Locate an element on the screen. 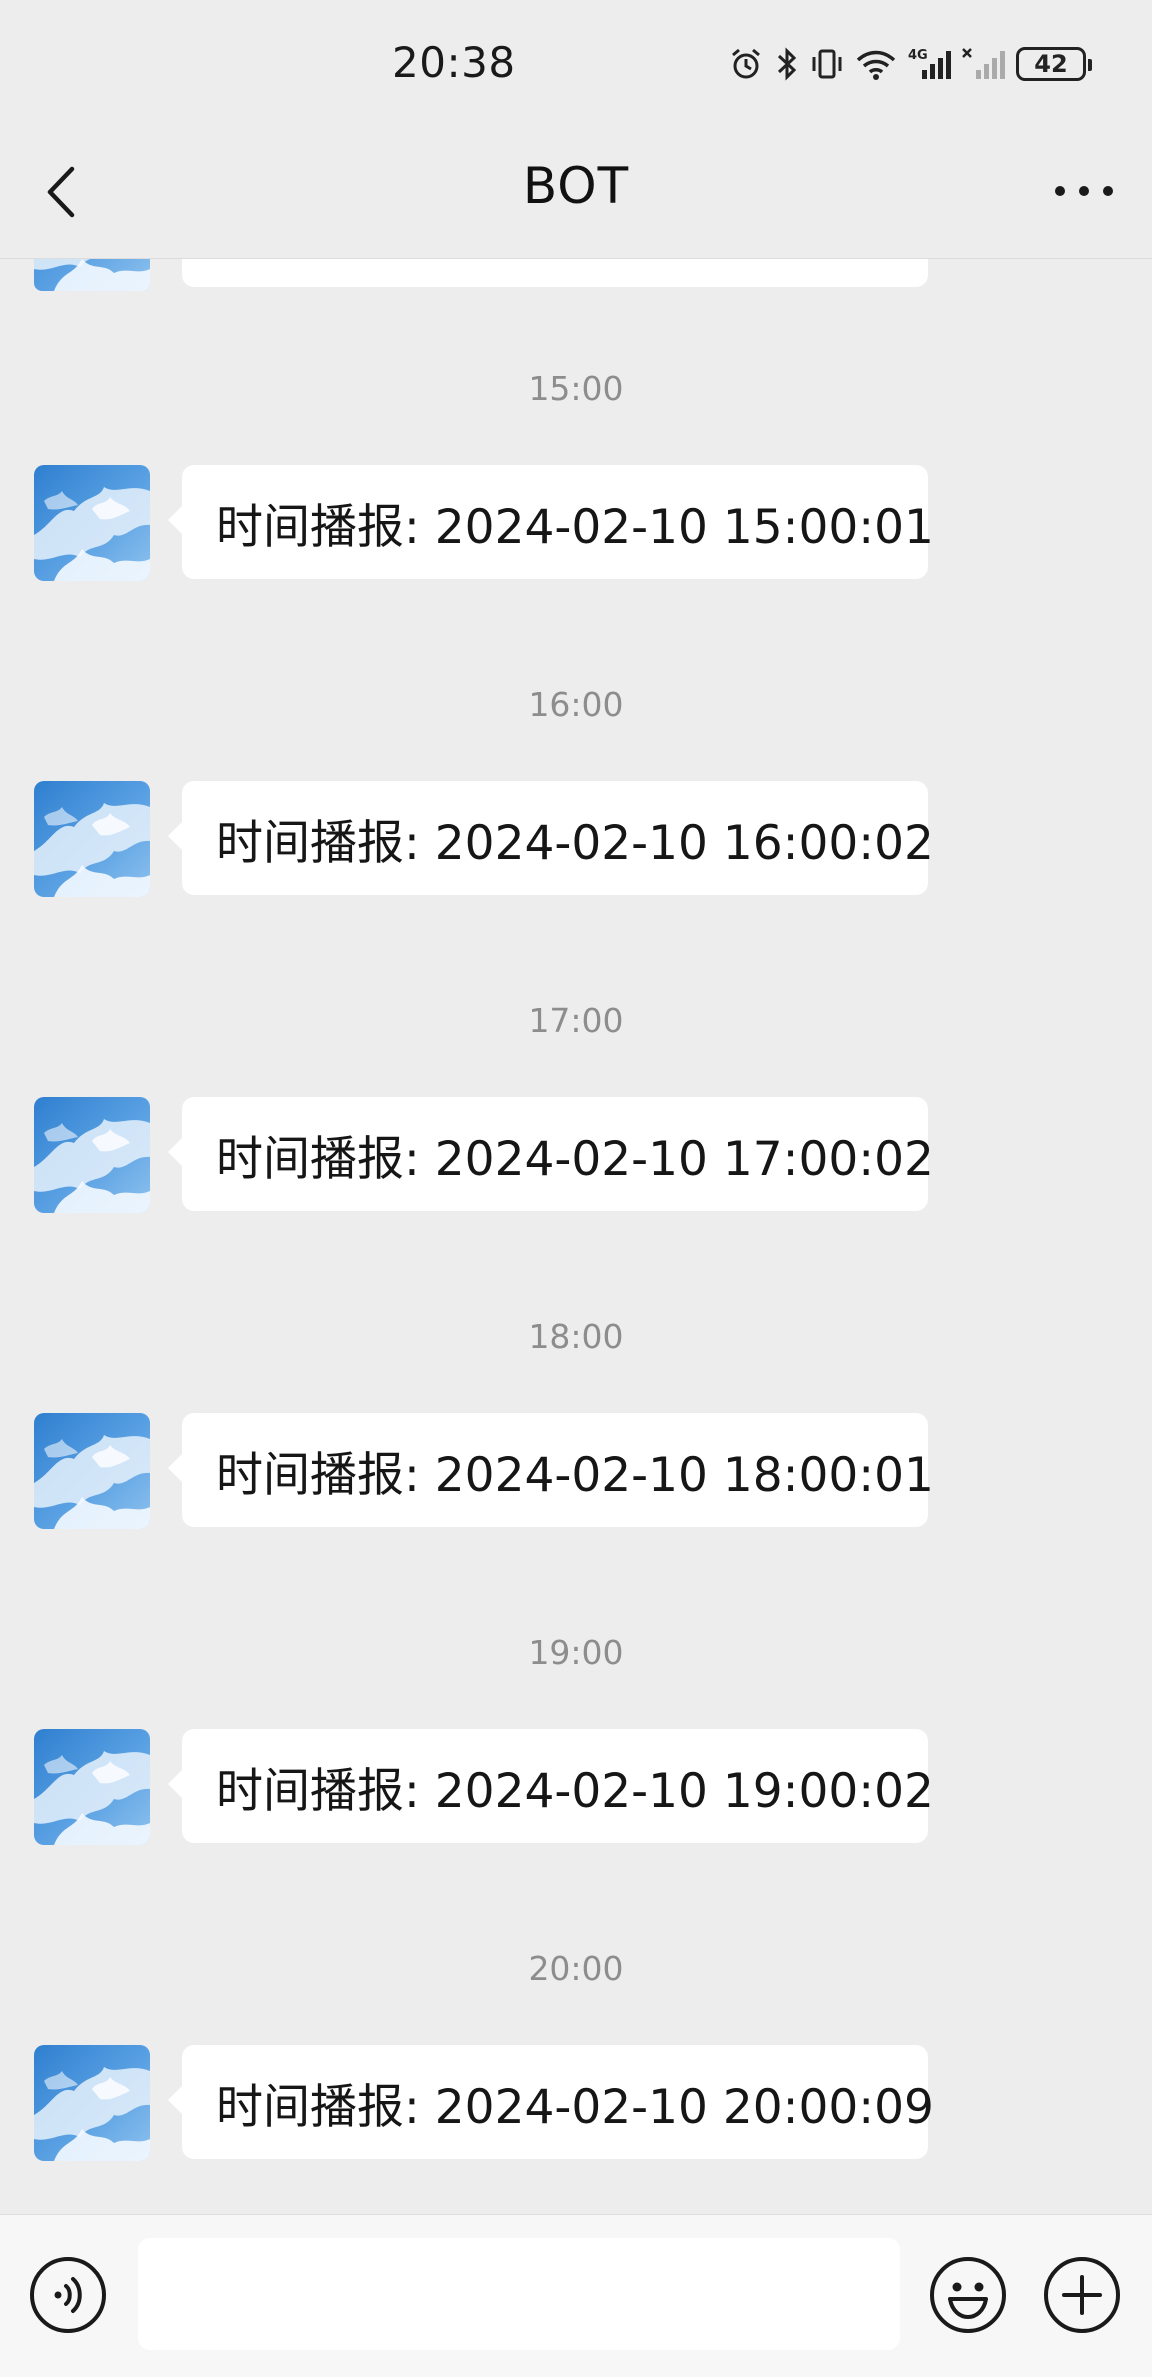 The image size is (1152, 2377). plus-icon is located at coordinates (1082, 2295).